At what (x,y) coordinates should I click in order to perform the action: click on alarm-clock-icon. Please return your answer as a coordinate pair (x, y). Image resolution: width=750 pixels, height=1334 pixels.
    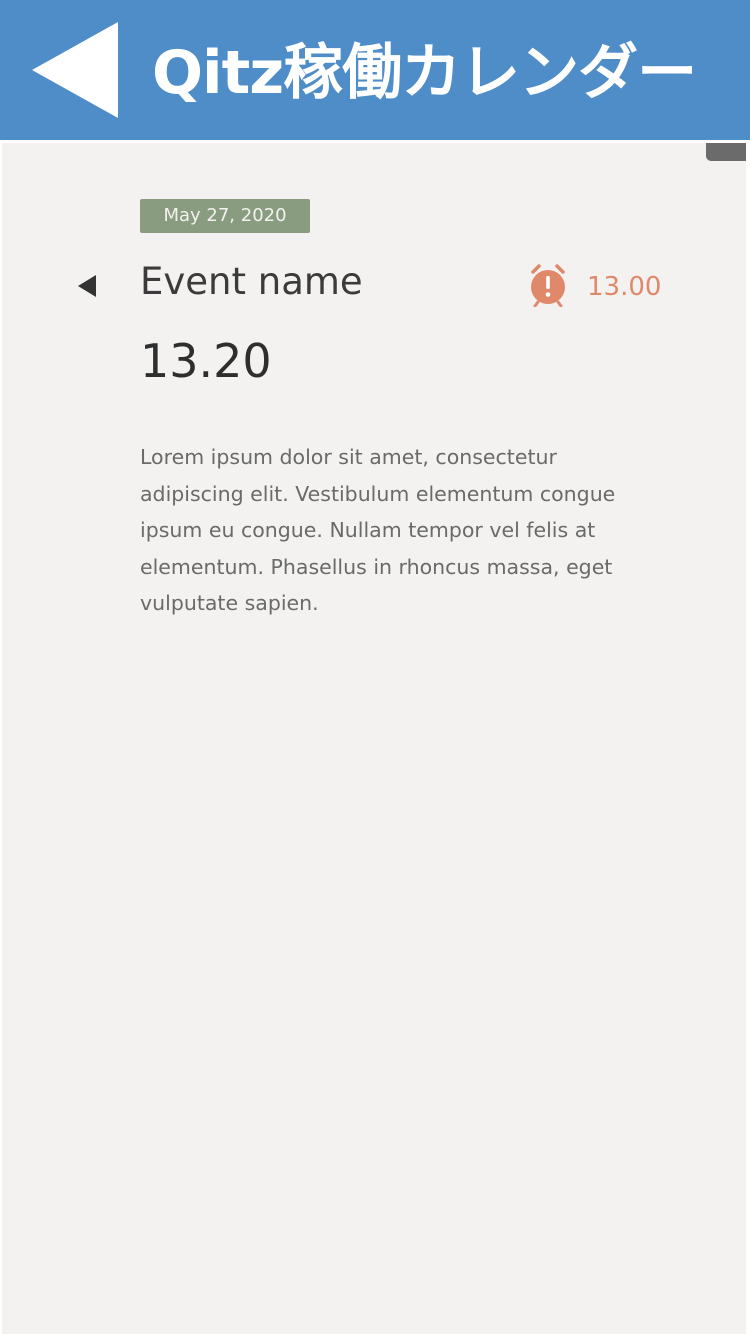
    Looking at the image, I should click on (548, 285).